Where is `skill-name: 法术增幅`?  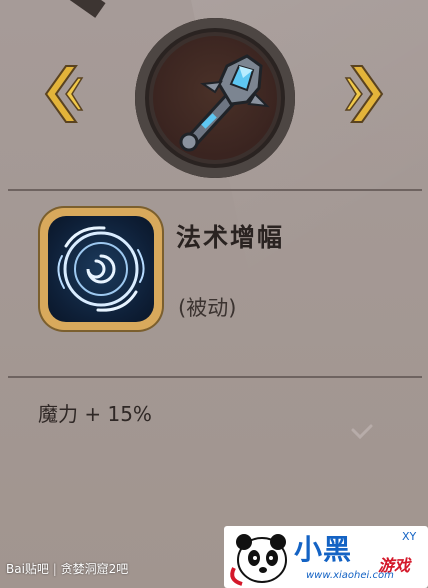 skill-name: 法术增幅 is located at coordinates (230, 237).